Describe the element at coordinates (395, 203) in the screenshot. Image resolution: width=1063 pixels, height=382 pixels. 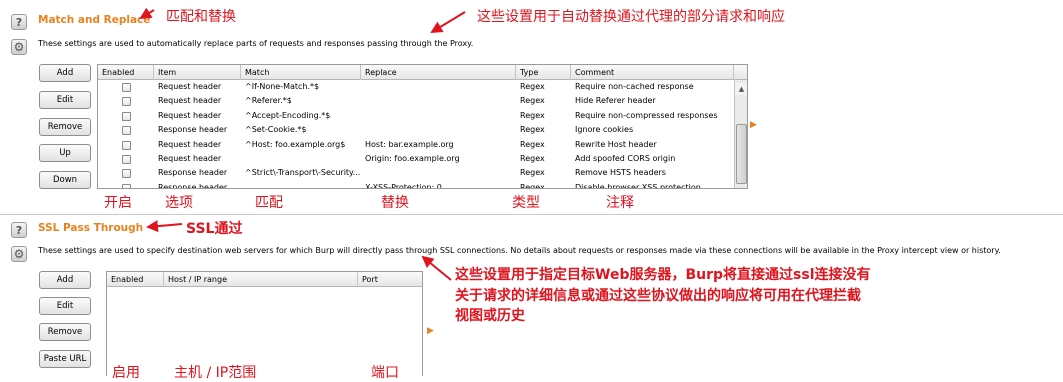
I see `annotation-col-replace: 替换` at that location.